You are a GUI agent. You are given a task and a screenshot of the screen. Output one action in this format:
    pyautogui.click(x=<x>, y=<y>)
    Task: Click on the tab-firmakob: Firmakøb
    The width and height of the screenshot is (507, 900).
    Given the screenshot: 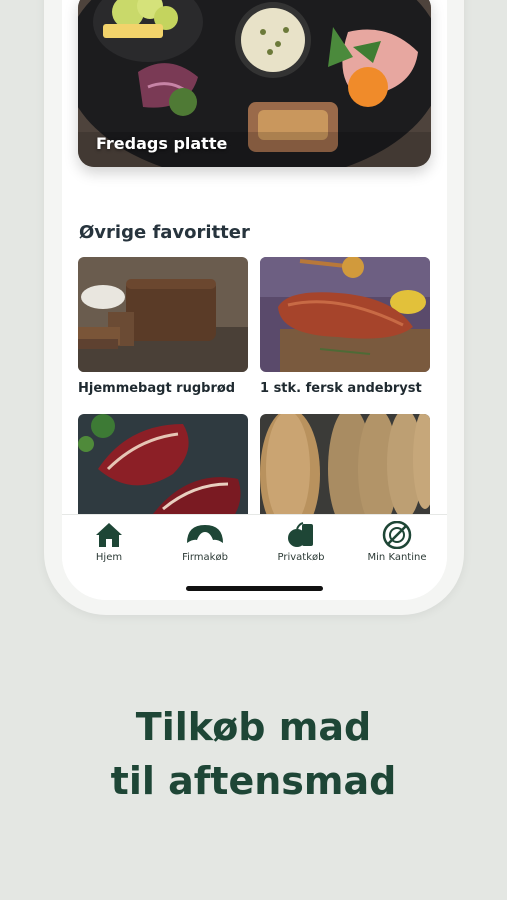 What is the action you would take?
    pyautogui.click(x=205, y=542)
    